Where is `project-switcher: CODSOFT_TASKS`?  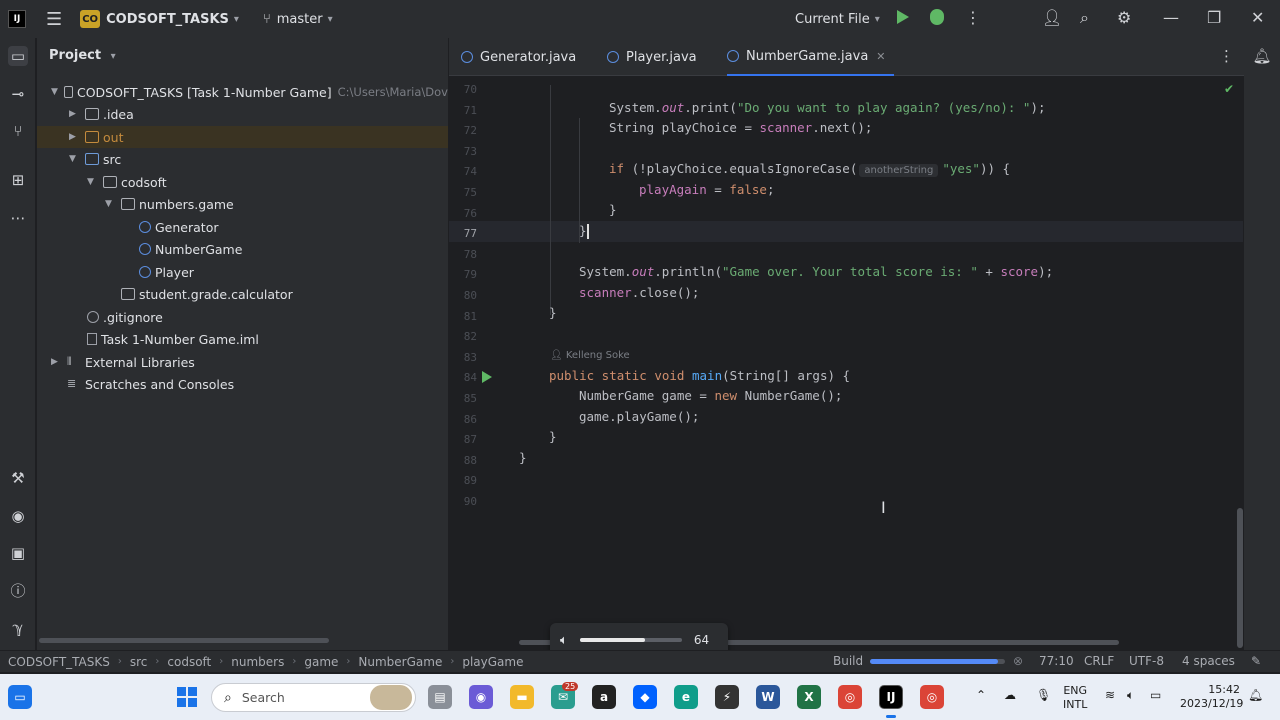
project-switcher: CODSOFT_TASKS is located at coordinates (167, 19).